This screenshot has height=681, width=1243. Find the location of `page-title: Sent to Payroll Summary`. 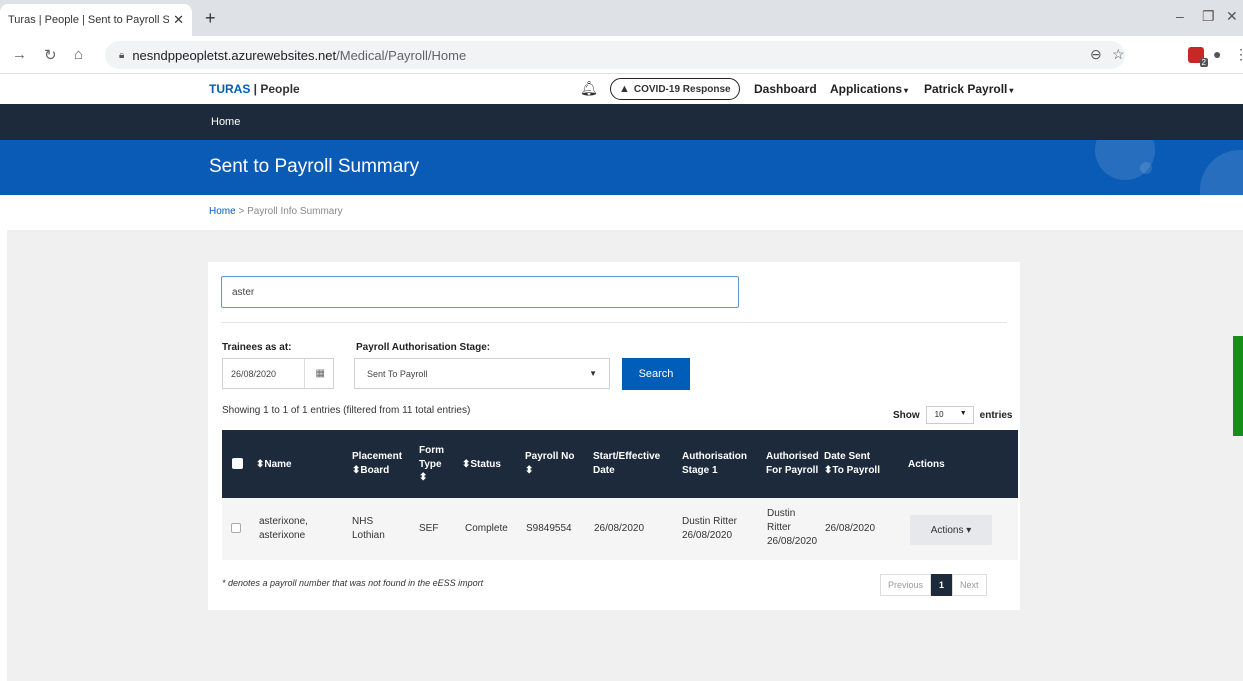

page-title: Sent to Payroll Summary is located at coordinates (314, 166).